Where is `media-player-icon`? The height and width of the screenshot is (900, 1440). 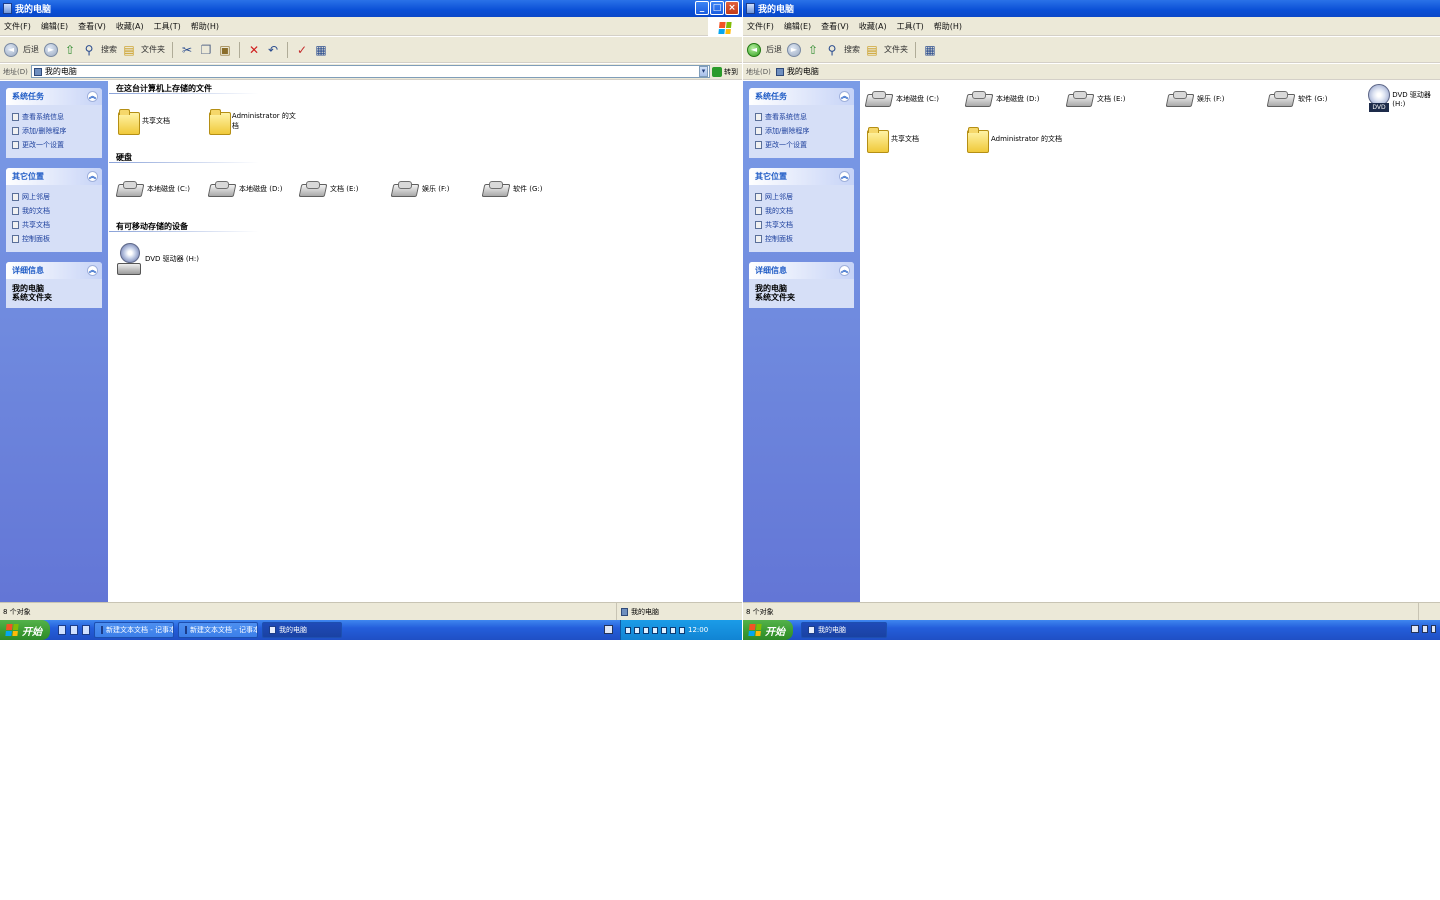 media-player-icon is located at coordinates (86, 630).